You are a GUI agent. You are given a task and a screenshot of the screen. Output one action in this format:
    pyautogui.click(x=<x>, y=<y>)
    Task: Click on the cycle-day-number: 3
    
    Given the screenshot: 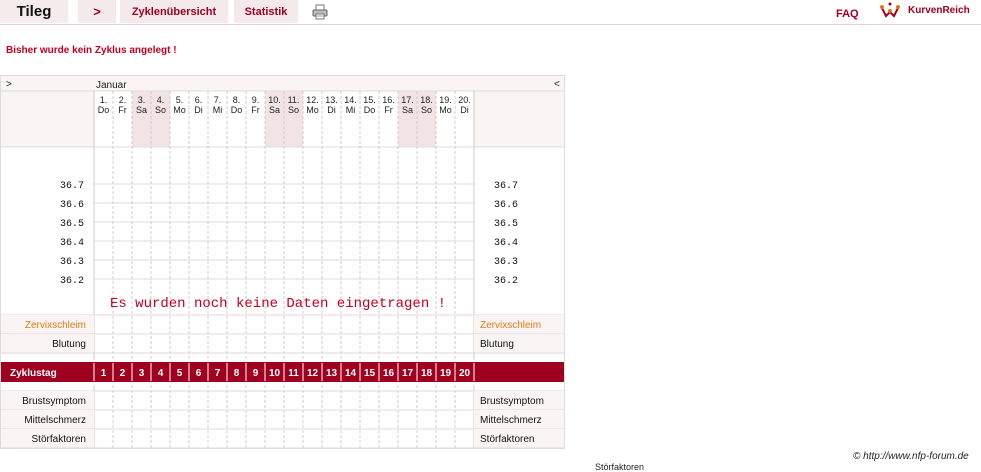 What is the action you would take?
    pyautogui.click(x=142, y=373)
    